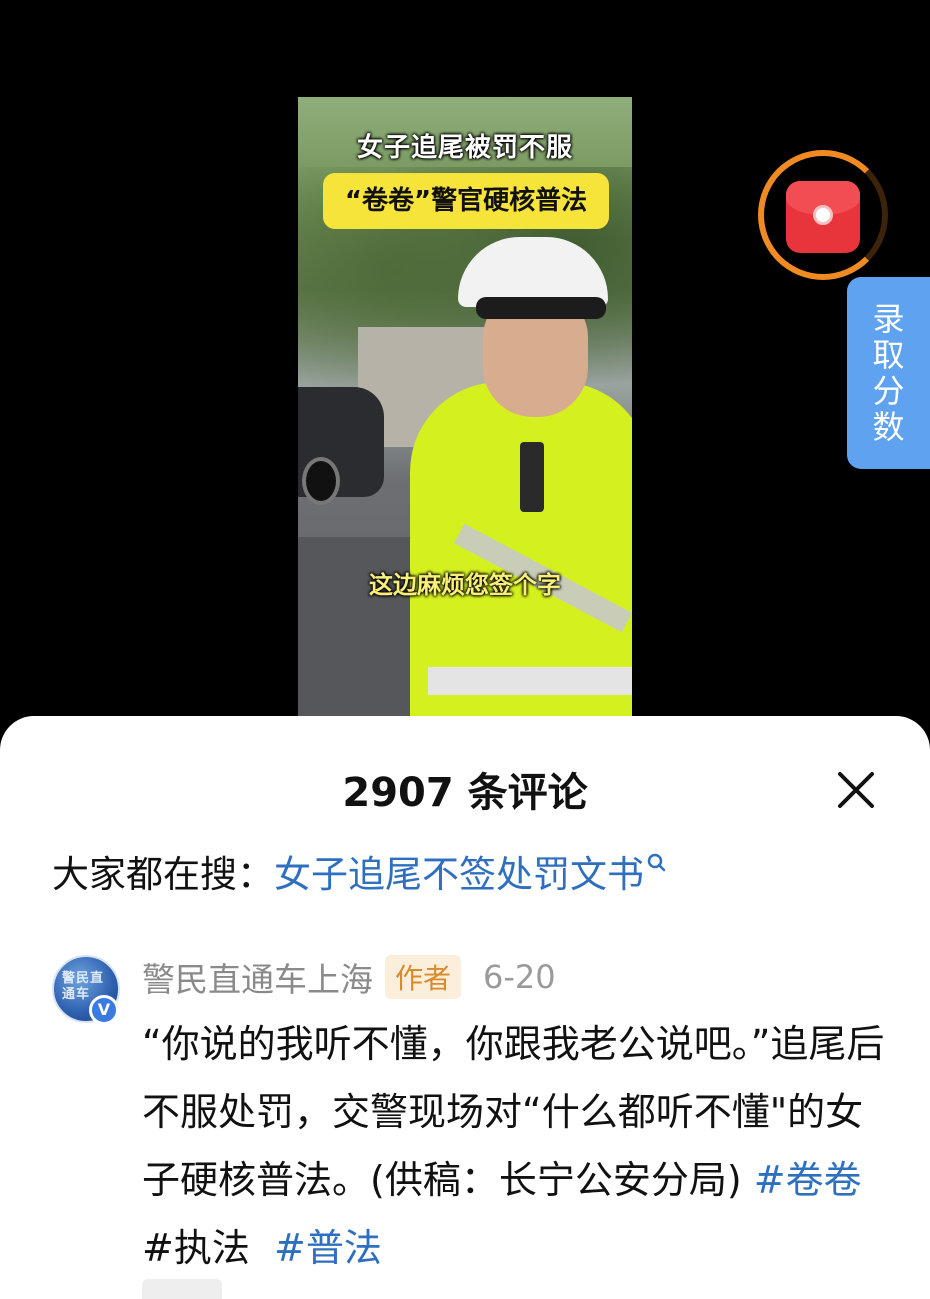 The height and width of the screenshot is (1299, 930). I want to click on red-envelope-icon, so click(823, 217).